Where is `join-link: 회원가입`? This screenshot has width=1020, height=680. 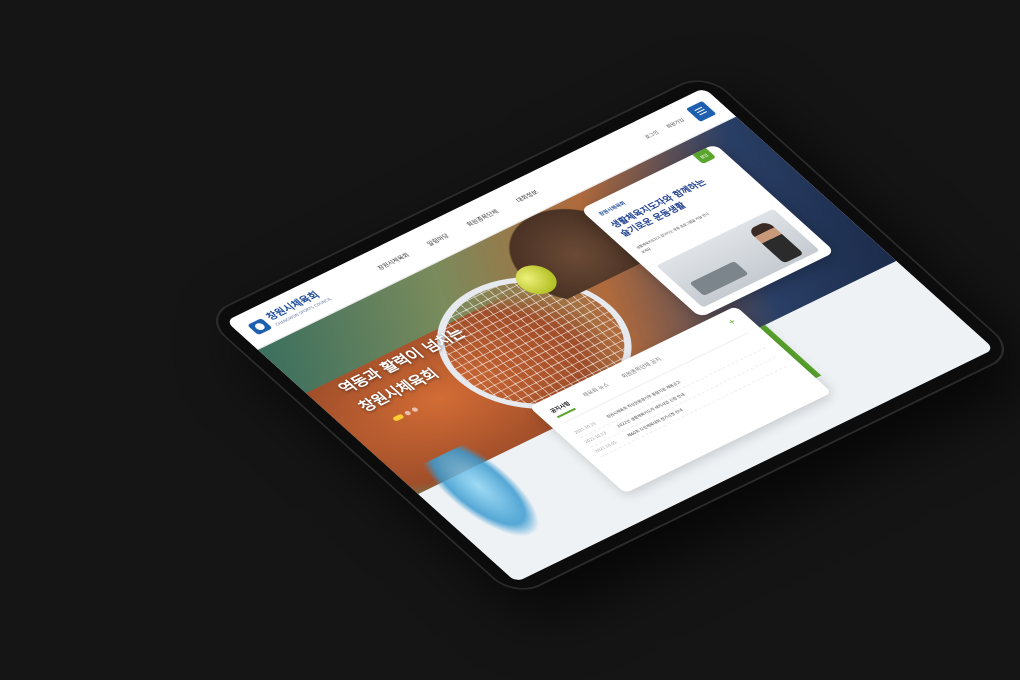 join-link: 회원가입 is located at coordinates (675, 123).